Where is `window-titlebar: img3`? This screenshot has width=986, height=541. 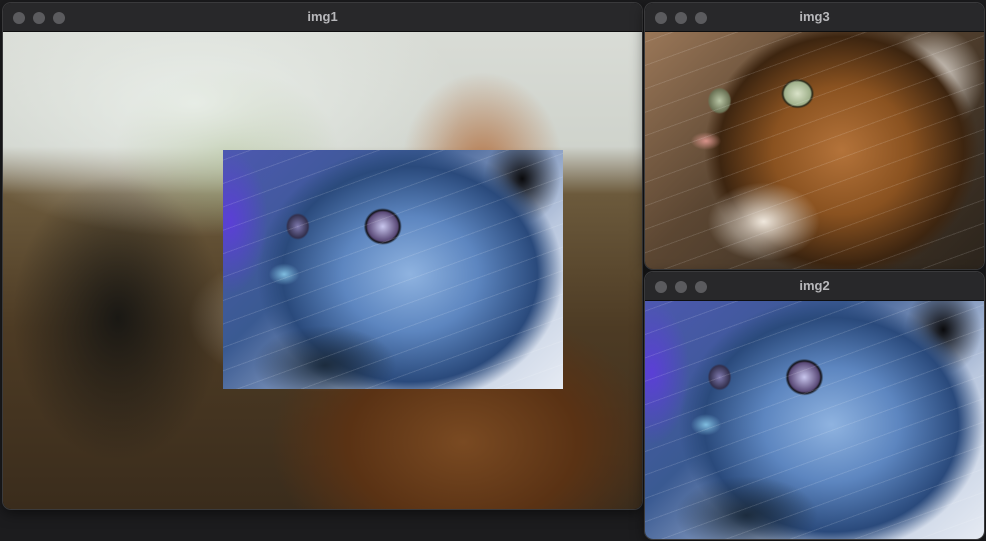
window-titlebar: img3 is located at coordinates (814, 17).